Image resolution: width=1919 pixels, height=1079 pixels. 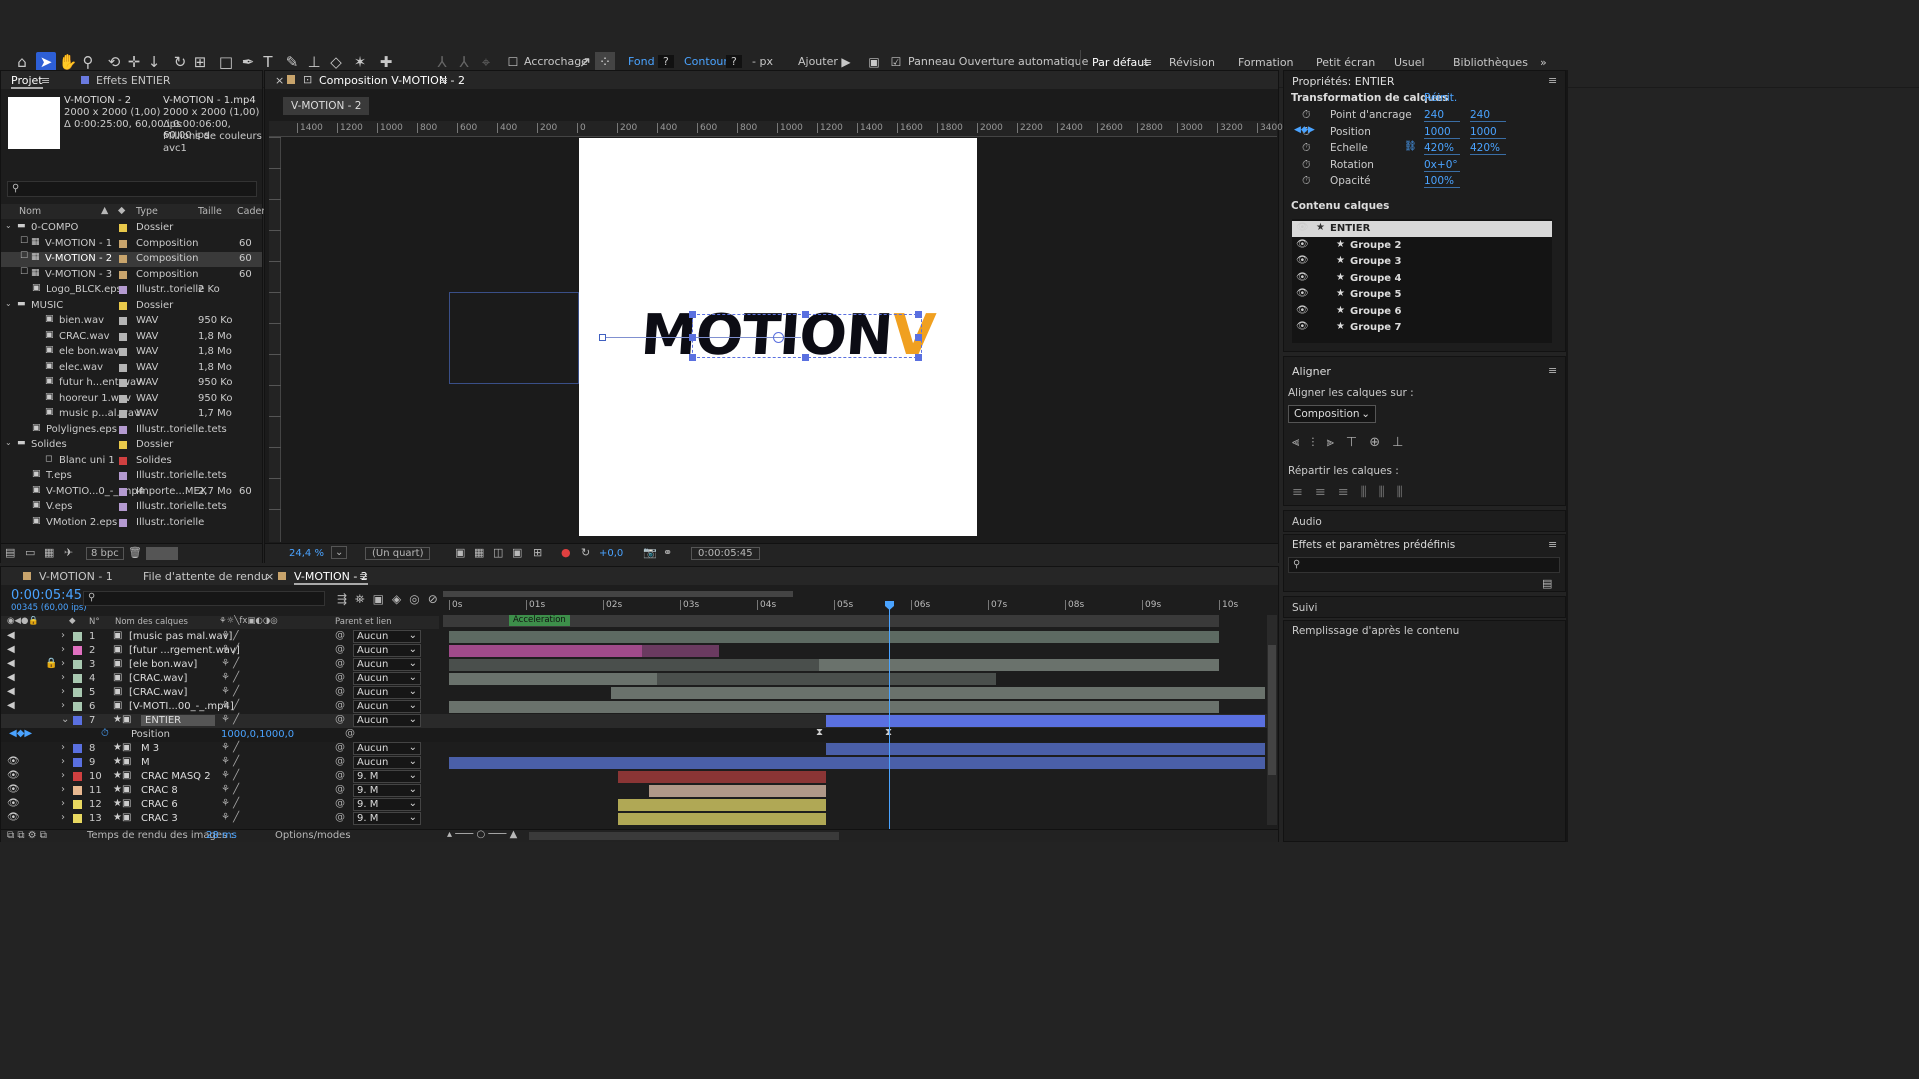 I want to click on handle-tc, so click(x=805, y=314).